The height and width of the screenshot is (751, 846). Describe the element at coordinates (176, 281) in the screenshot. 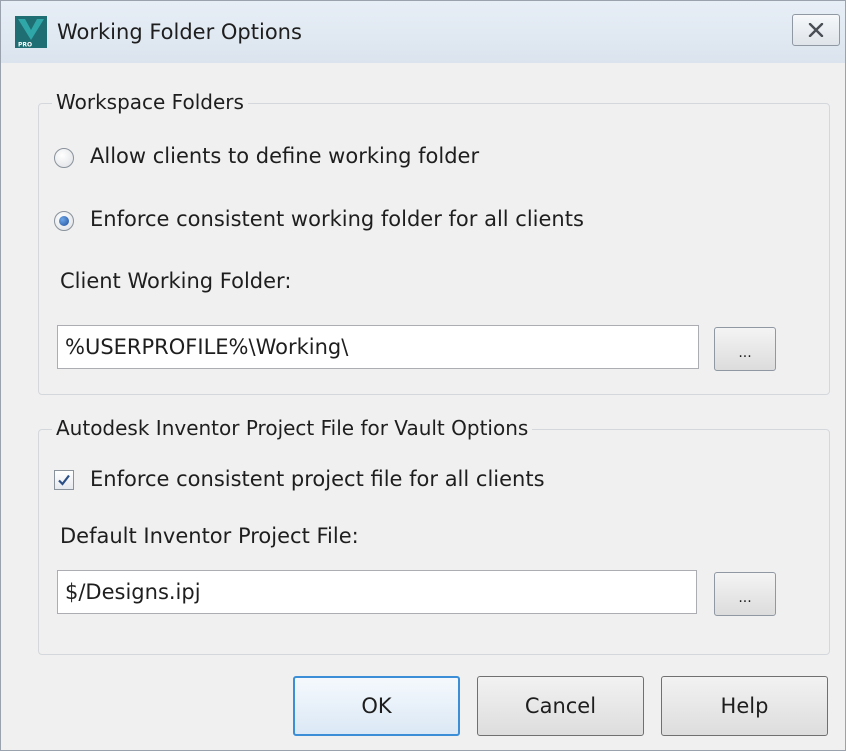

I see `client-working-folder-label: Client Working Folder:` at that location.